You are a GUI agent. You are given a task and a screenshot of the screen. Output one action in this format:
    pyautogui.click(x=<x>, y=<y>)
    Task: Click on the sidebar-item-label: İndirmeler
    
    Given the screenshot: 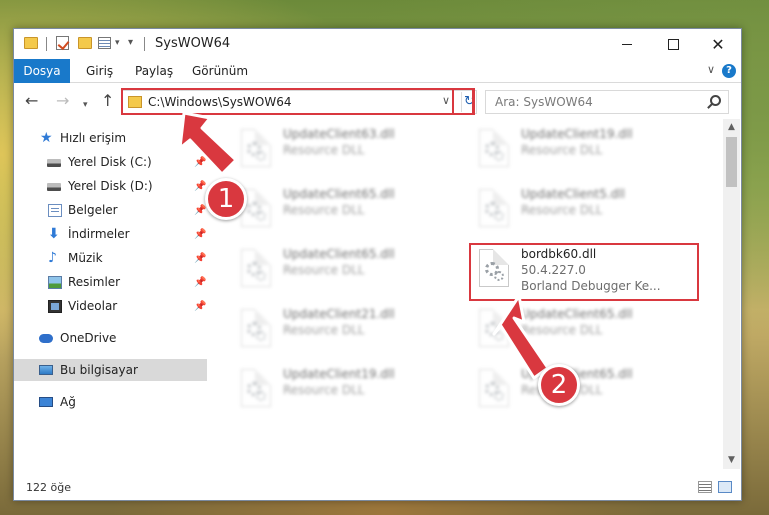 What is the action you would take?
    pyautogui.click(x=99, y=234)
    